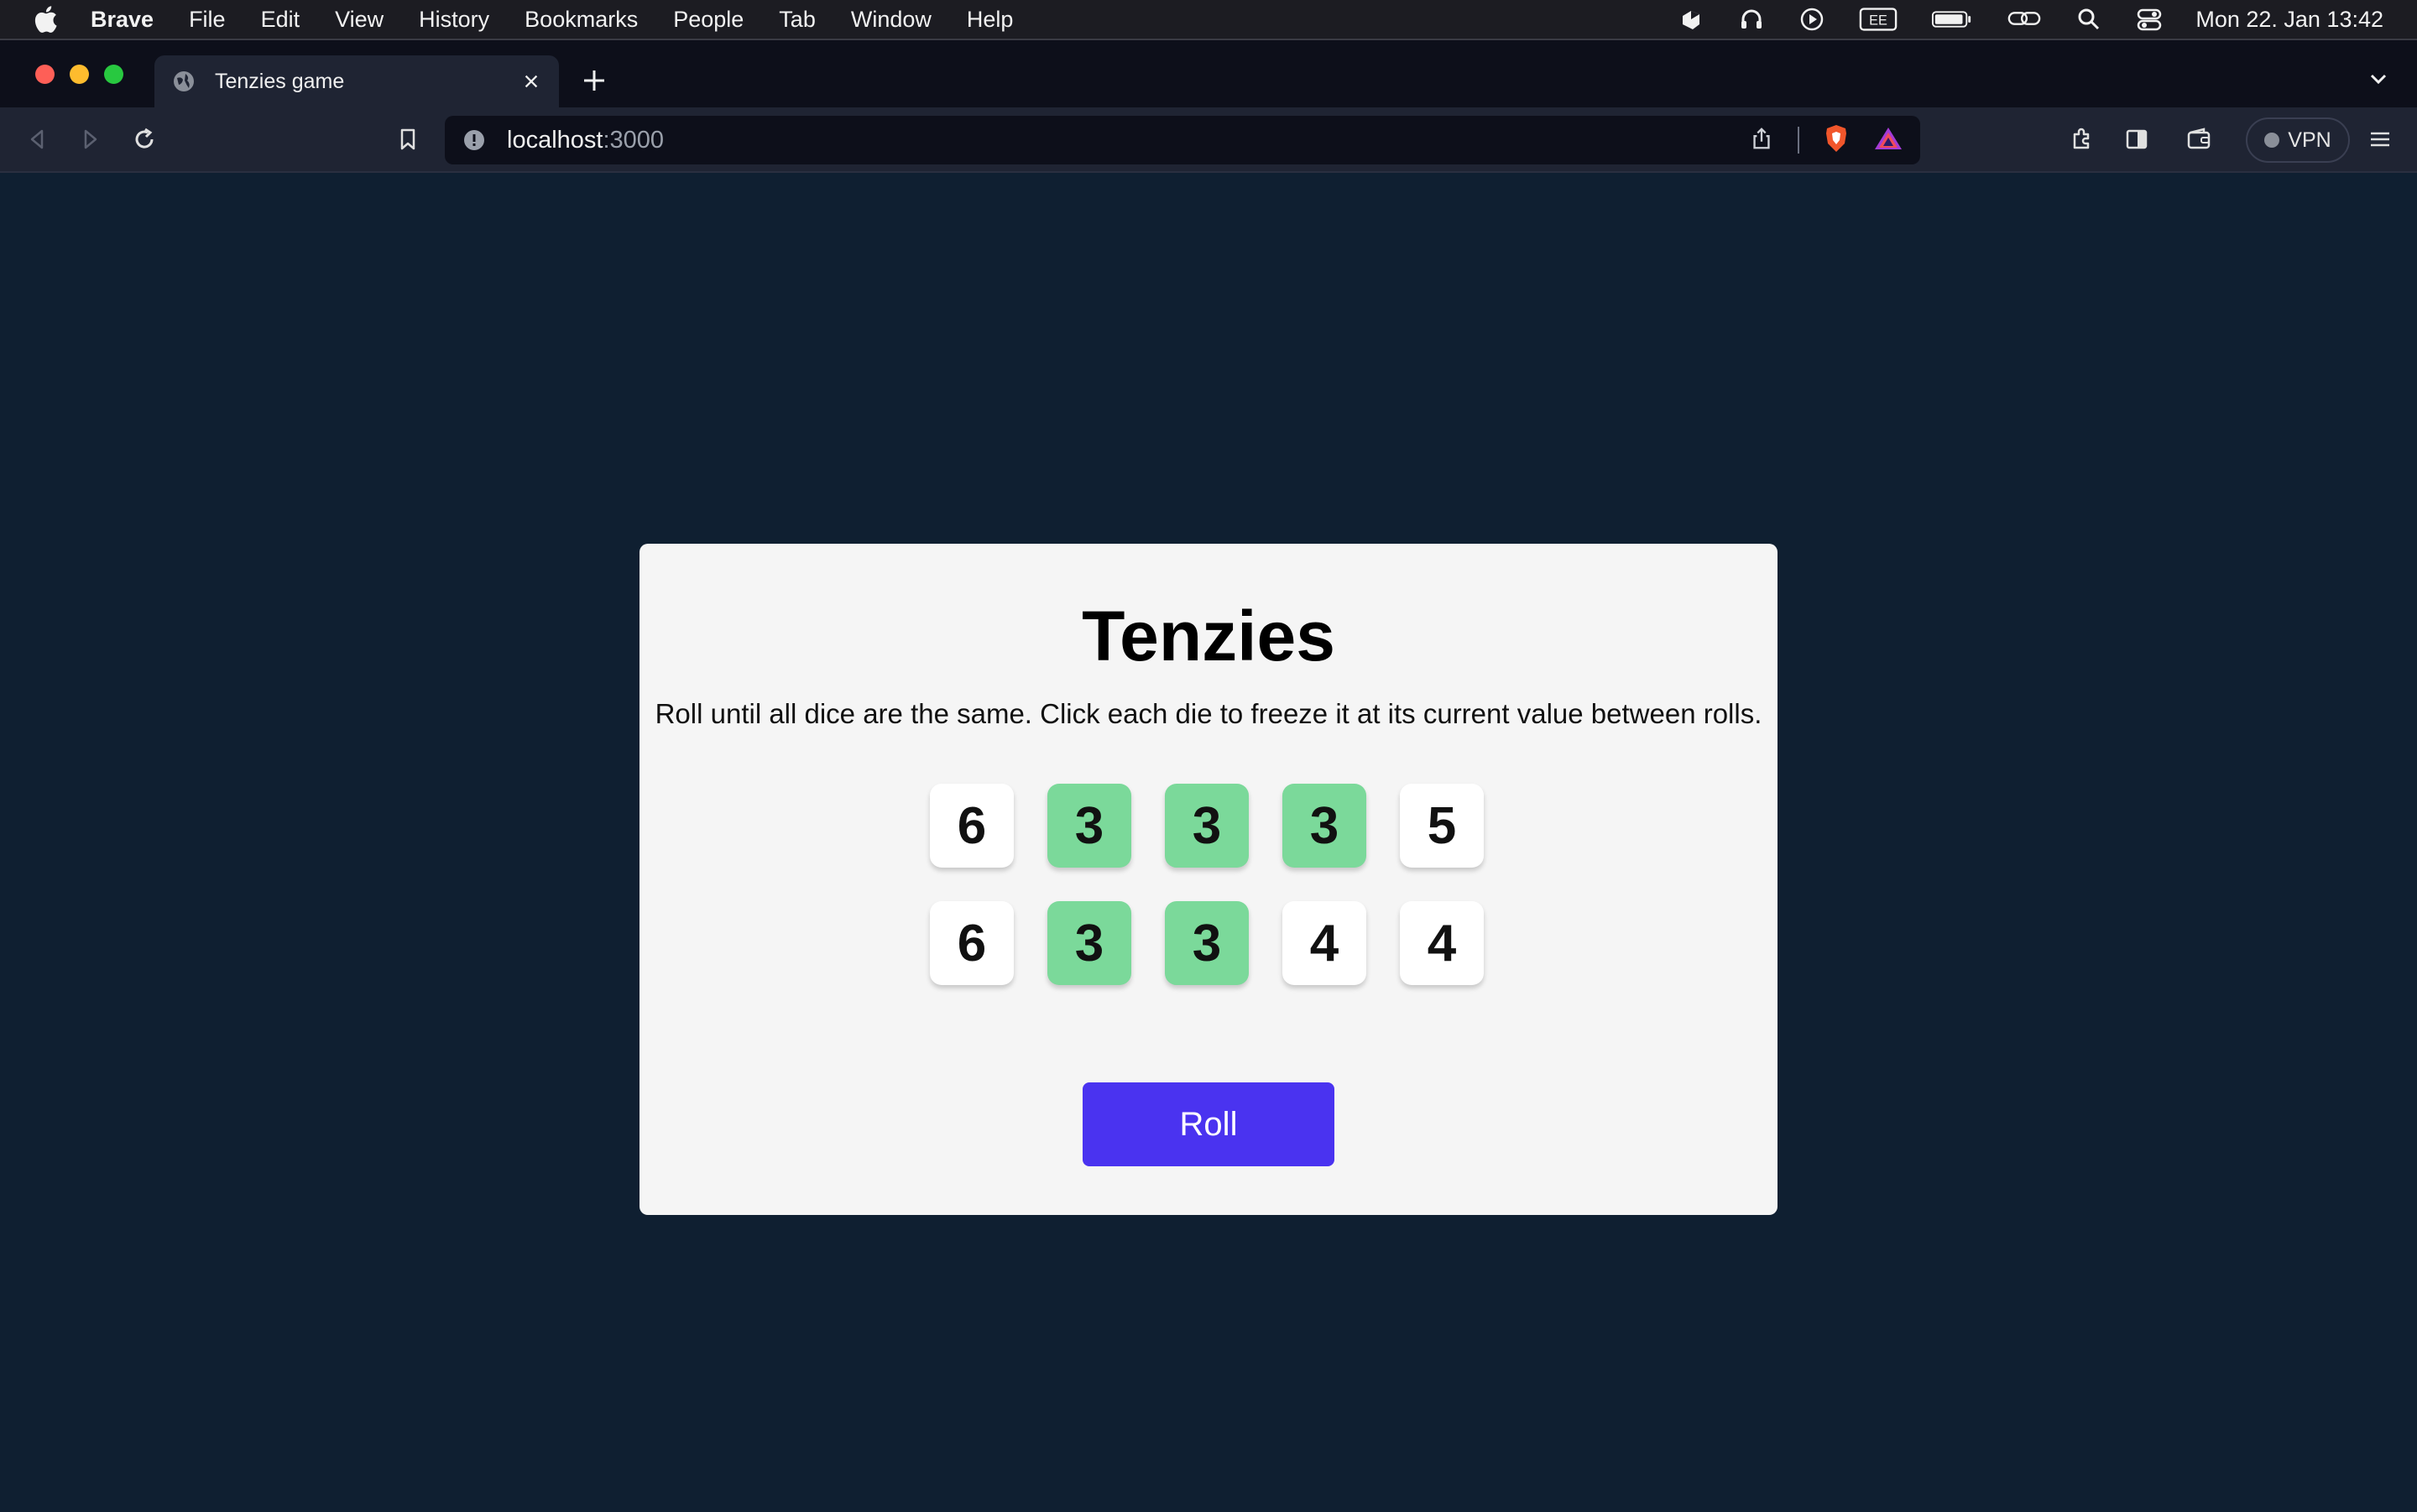  What do you see at coordinates (454, 20) in the screenshot?
I see `menu-history: History` at bounding box center [454, 20].